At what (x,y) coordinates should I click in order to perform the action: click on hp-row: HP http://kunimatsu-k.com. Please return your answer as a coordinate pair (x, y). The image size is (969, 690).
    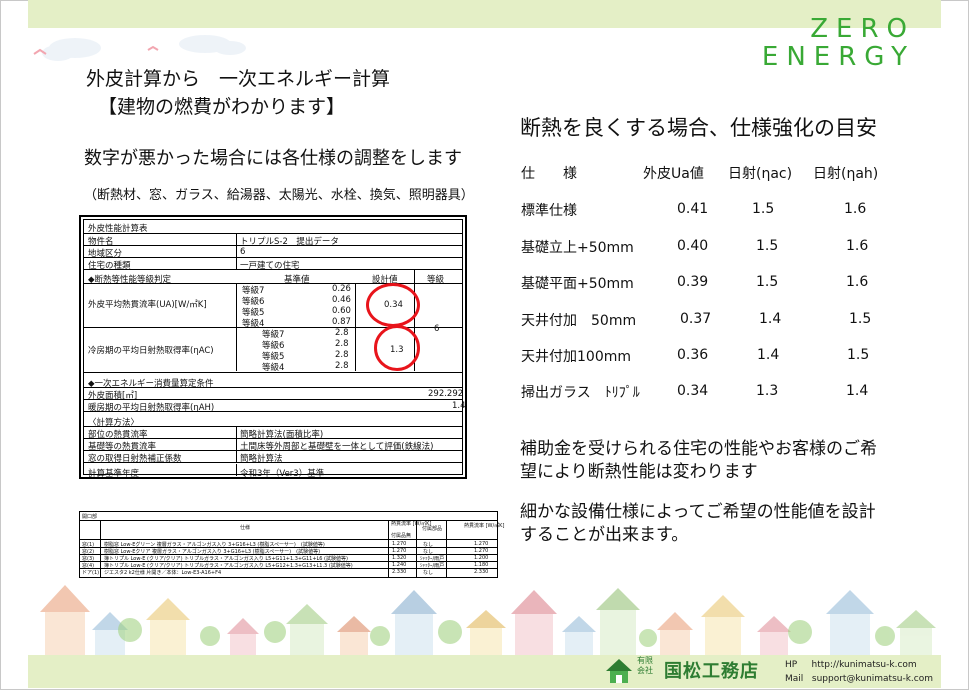
    Looking at the image, I should click on (859, 665).